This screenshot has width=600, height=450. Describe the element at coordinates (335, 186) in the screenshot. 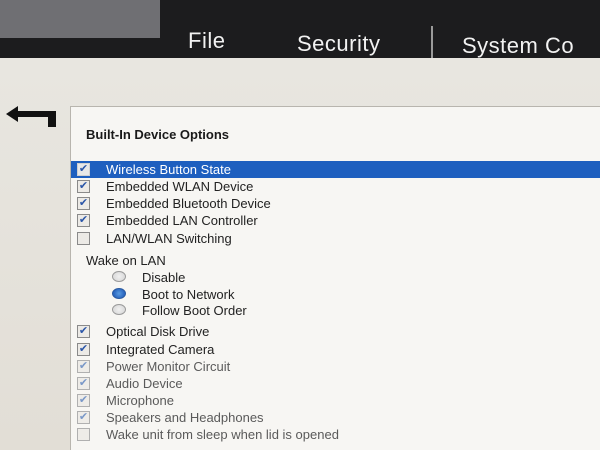

I see `option-row-embedded-wlan-device: ✔ Embedded WLAN Device` at that location.